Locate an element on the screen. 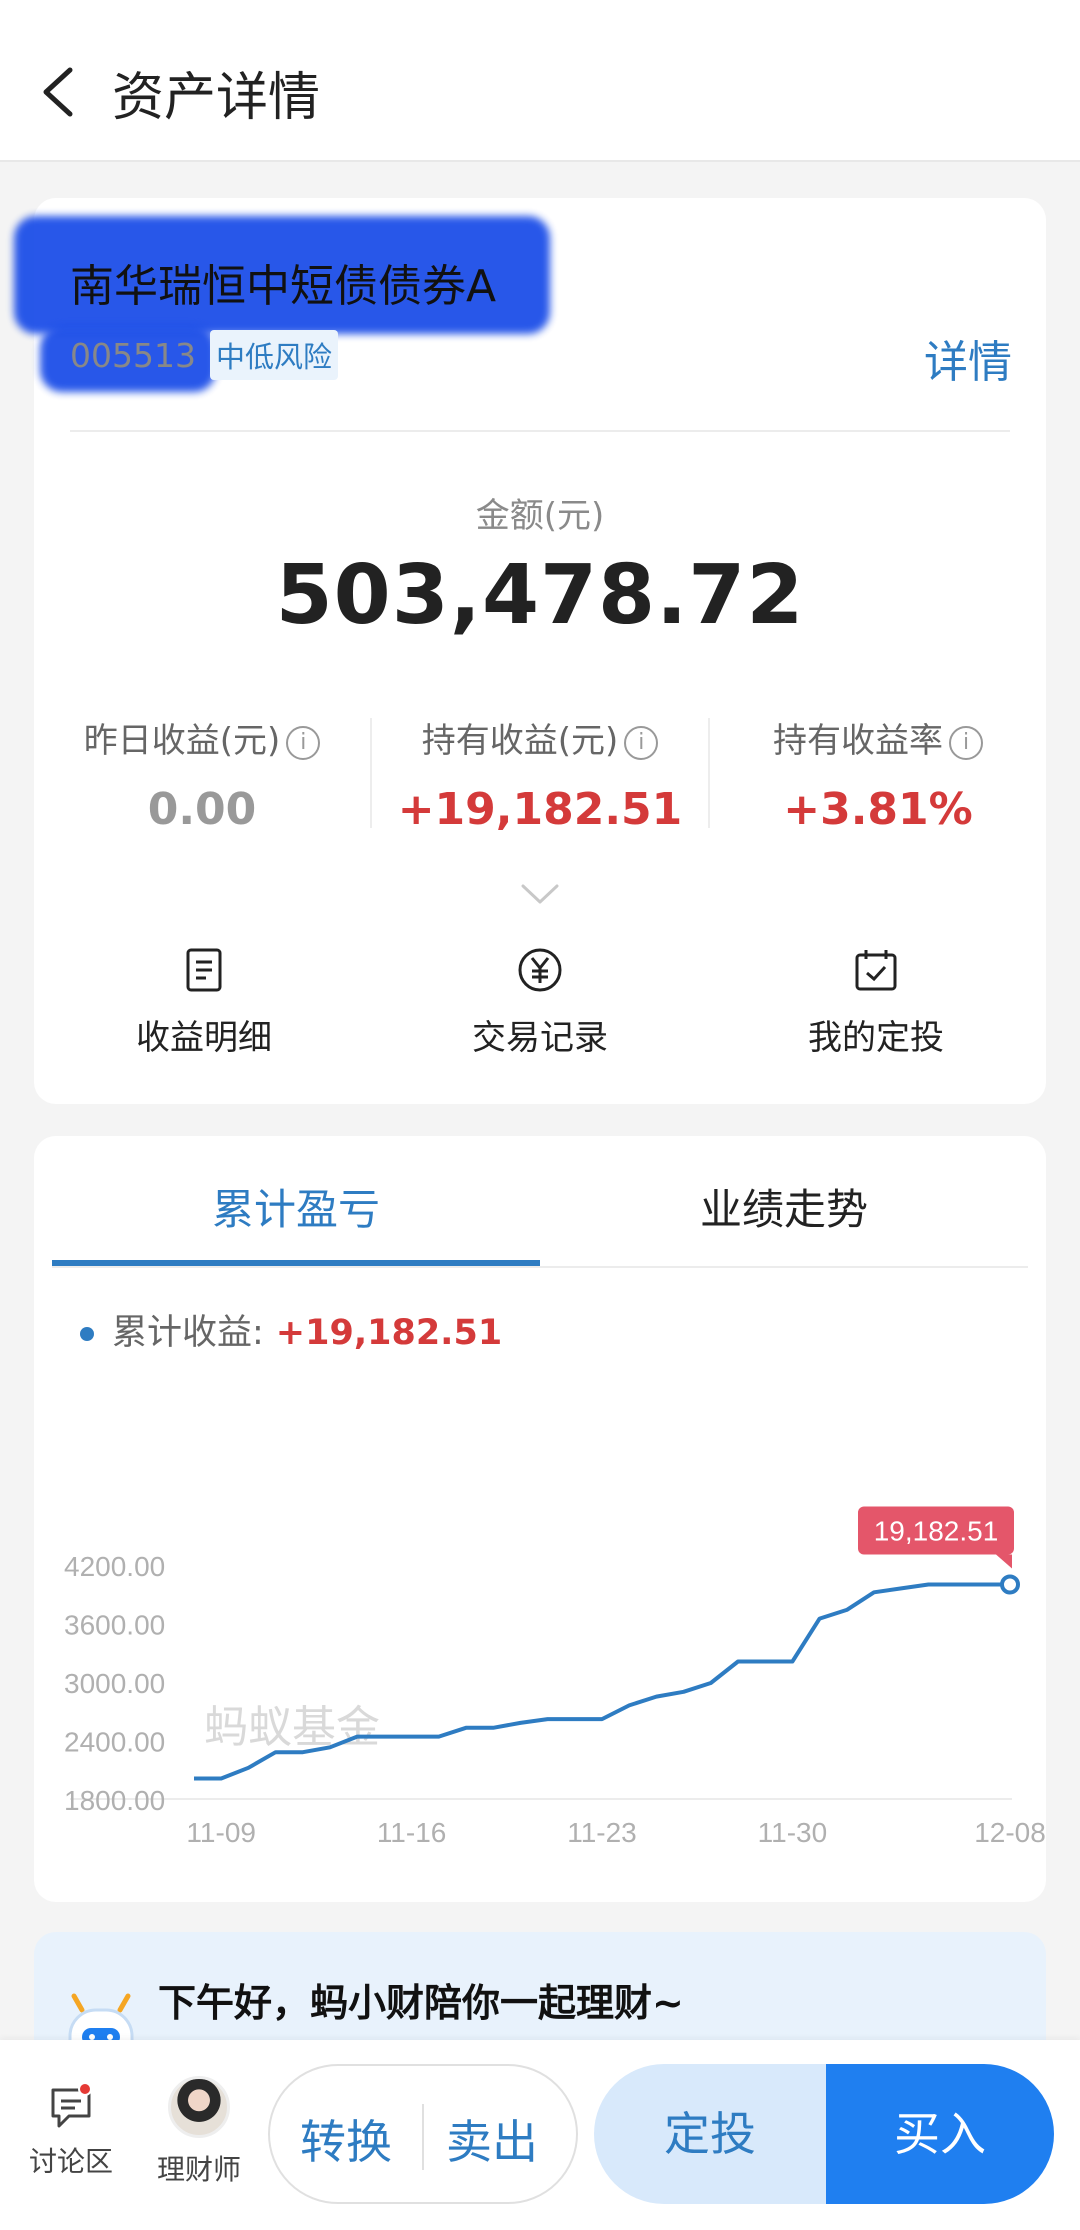 This screenshot has height=2230, width=1080. buy-button: 买入 is located at coordinates (940, 2134).